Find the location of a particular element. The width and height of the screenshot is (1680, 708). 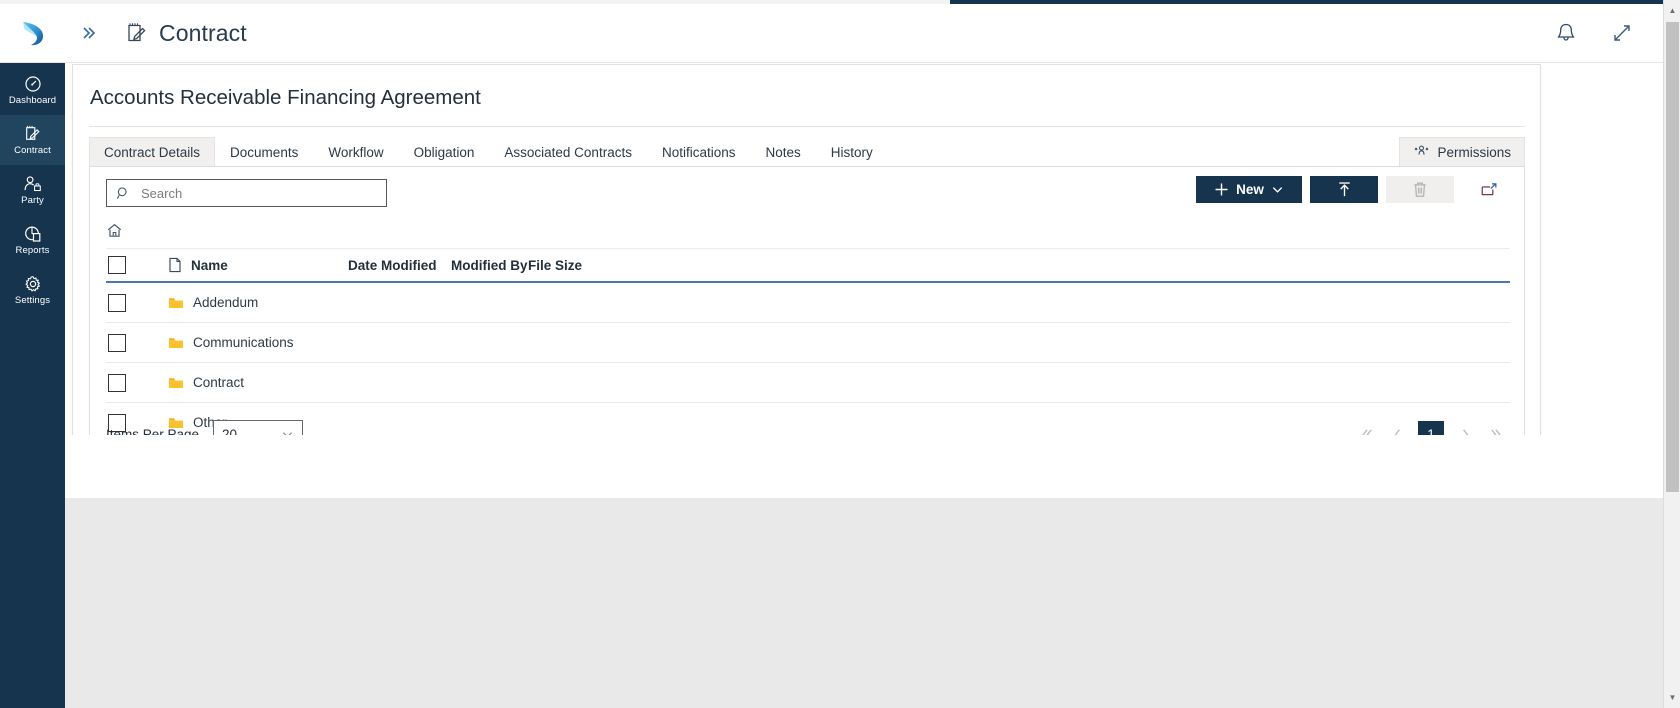

tab-label: Obligation is located at coordinates (444, 152).